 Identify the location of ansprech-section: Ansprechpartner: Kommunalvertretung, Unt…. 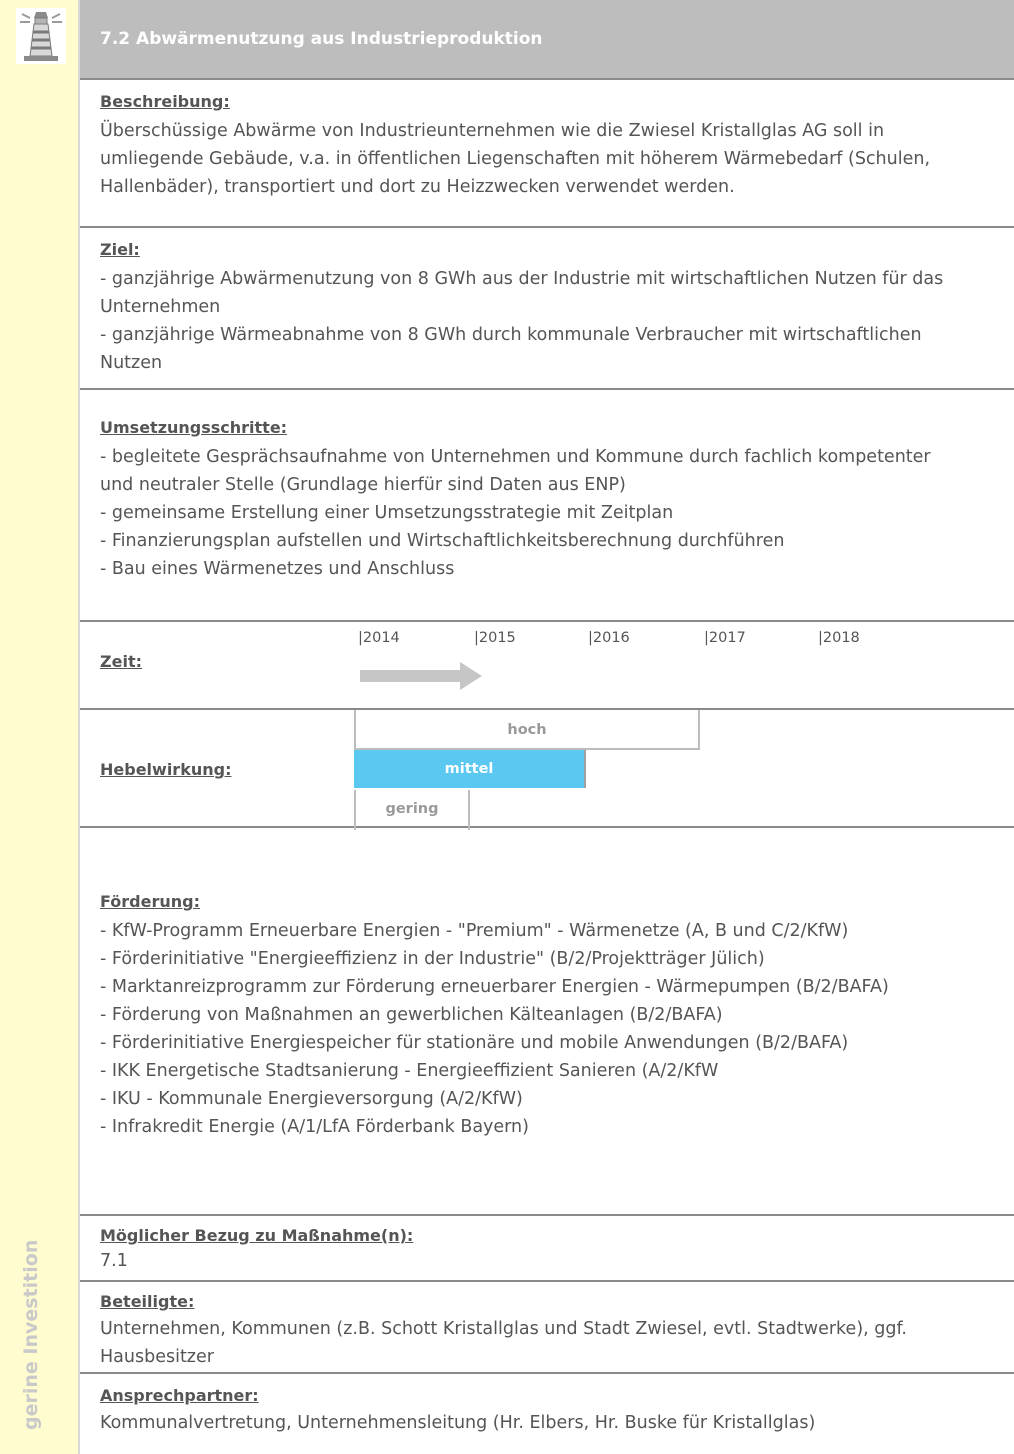
(547, 1414).